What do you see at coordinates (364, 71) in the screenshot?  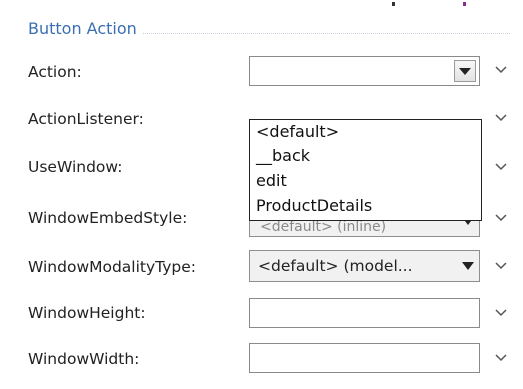 I see `action-combobox` at bounding box center [364, 71].